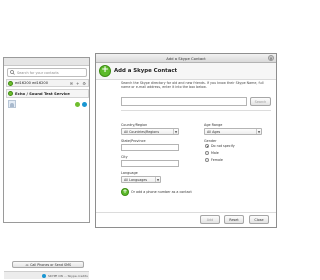 This screenshot has height=280, width=320. I want to click on dialog-heading: Add a Skype Contact, so click(146, 71).